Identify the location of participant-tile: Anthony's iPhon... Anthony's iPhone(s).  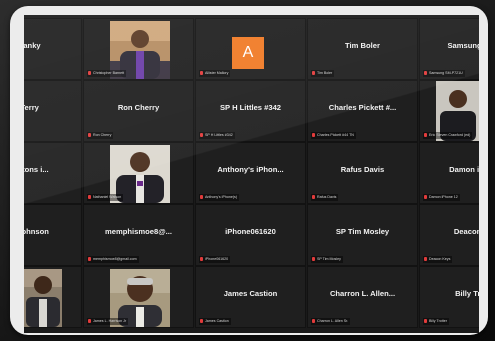
(250, 173).